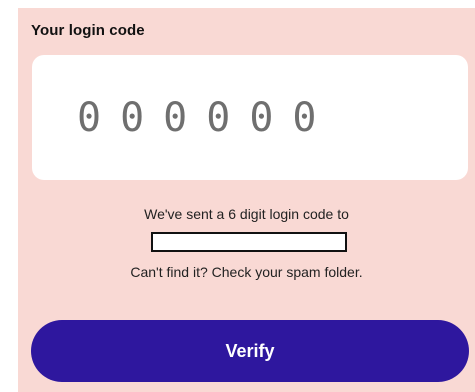 Image resolution: width=475 pixels, height=392 pixels. What do you see at coordinates (250, 351) in the screenshot?
I see `verify-button: Verify` at bounding box center [250, 351].